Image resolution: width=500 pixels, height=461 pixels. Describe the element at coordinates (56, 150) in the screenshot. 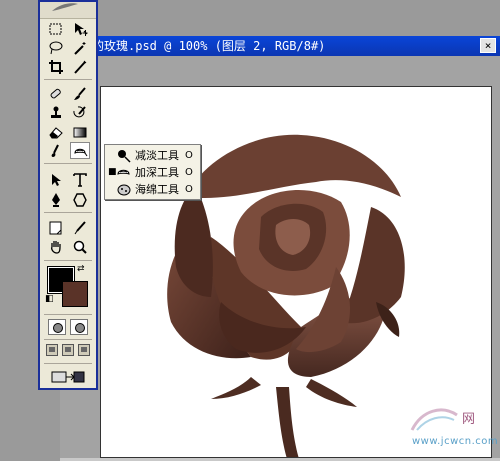

I see `blur-tool-icon` at that location.